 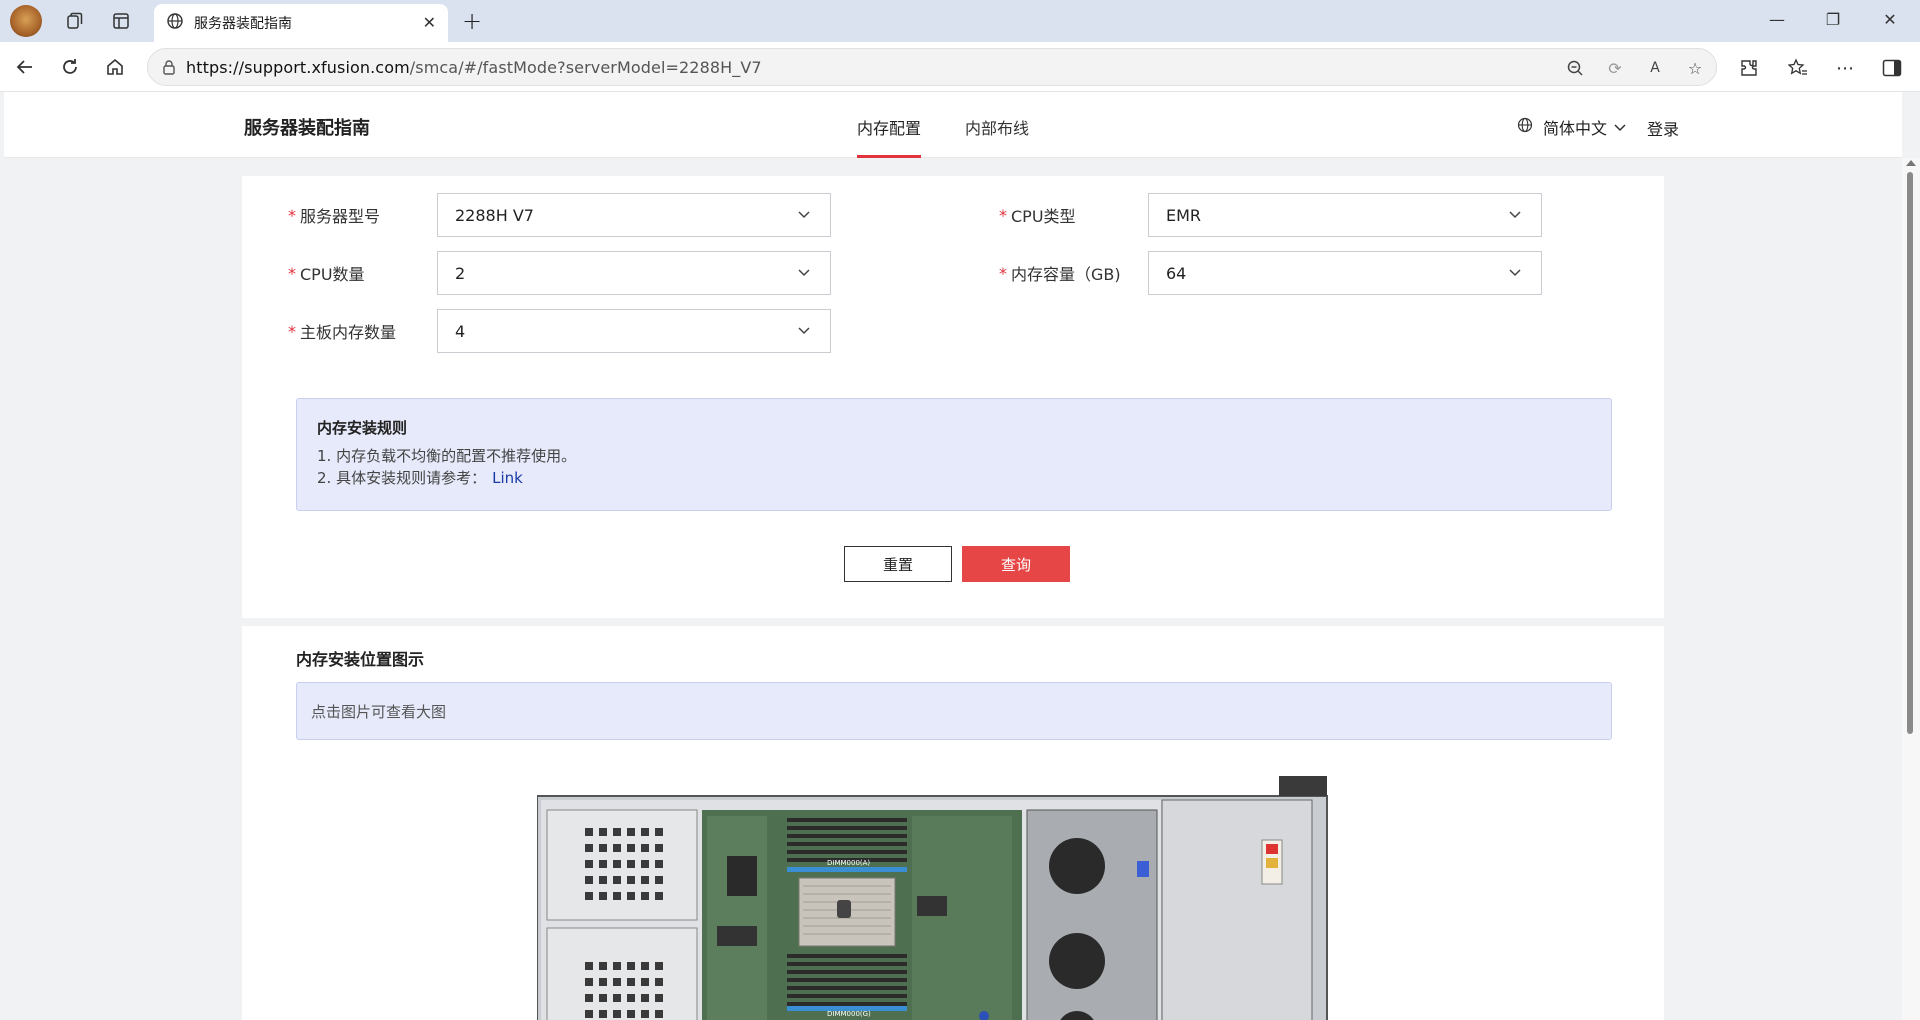 I want to click on window-close-icon: ✕, so click(x=1890, y=19).